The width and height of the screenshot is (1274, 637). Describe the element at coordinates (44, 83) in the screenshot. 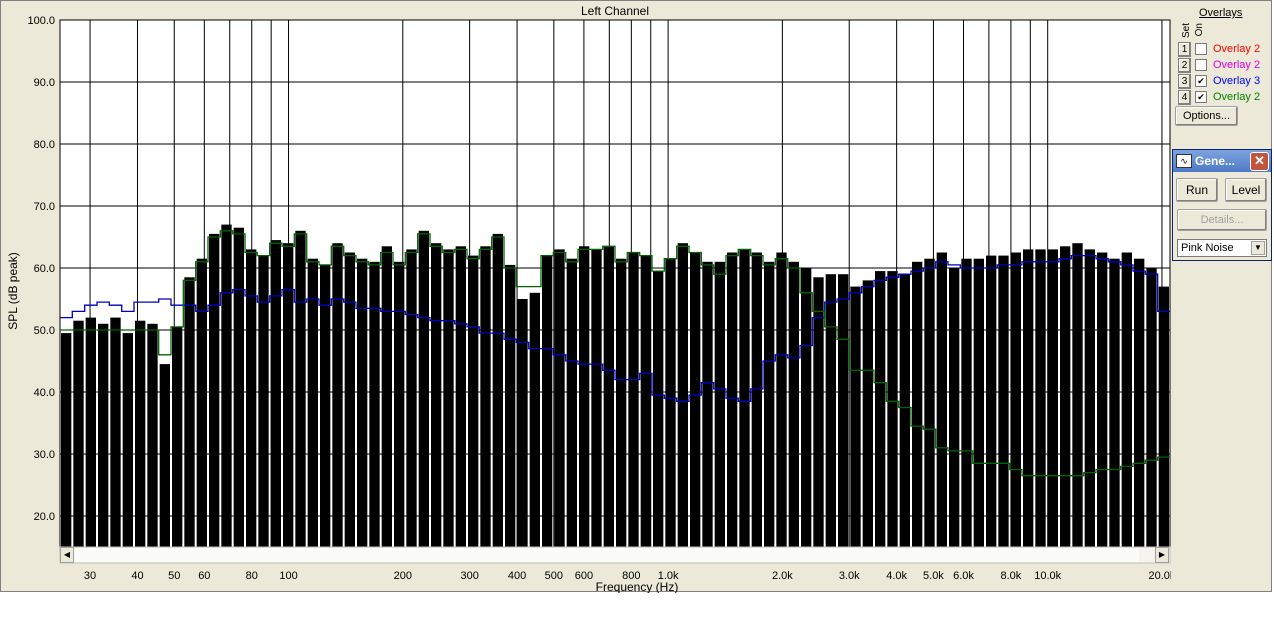

I see `y-tick-label: 90.0` at that location.